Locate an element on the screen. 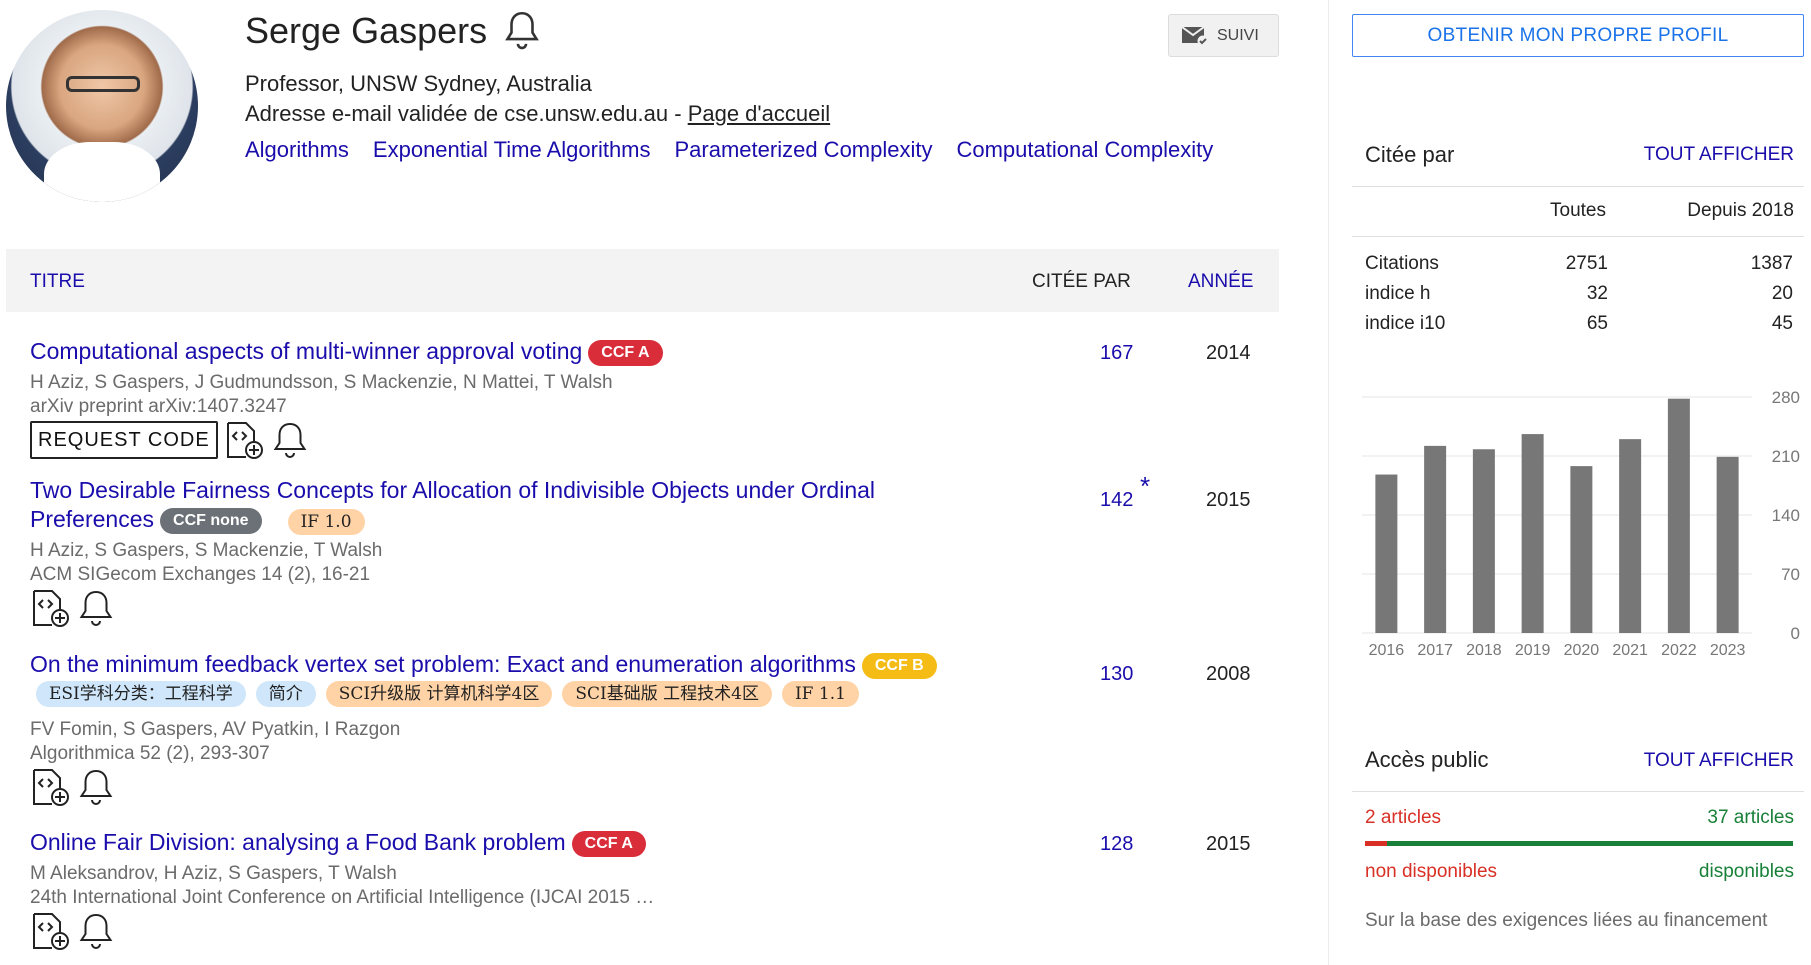 This screenshot has height=965, width=1811. profile-name: Serge Gaspers is located at coordinates (366, 30).